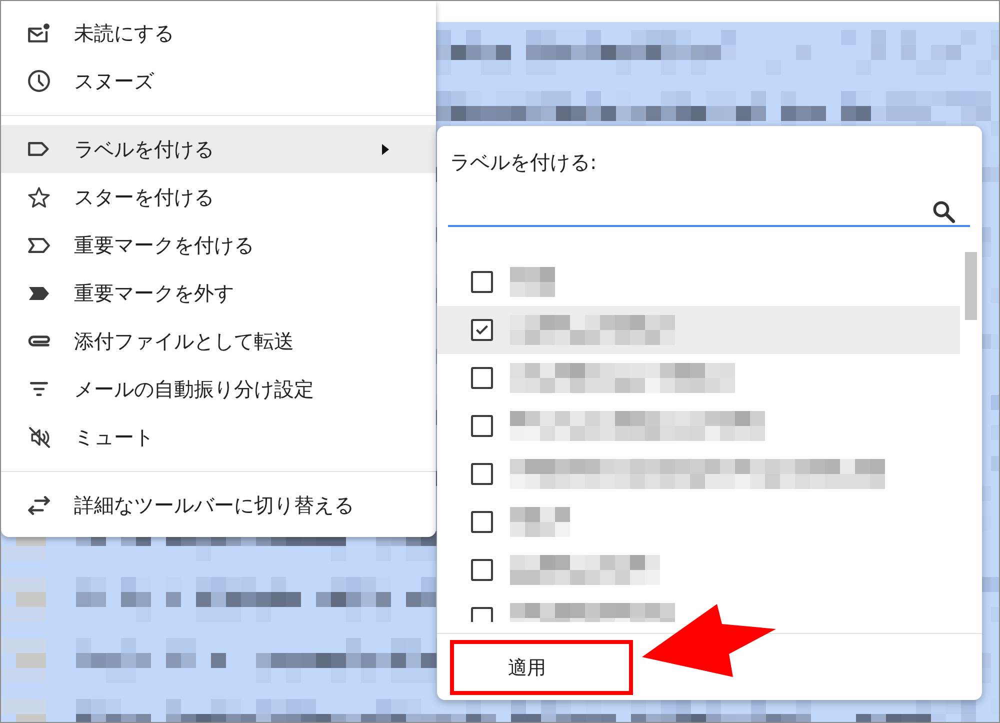 This screenshot has width=1000, height=723. What do you see at coordinates (523, 162) in the screenshot?
I see `panel-title: ラベルを付ける:` at bounding box center [523, 162].